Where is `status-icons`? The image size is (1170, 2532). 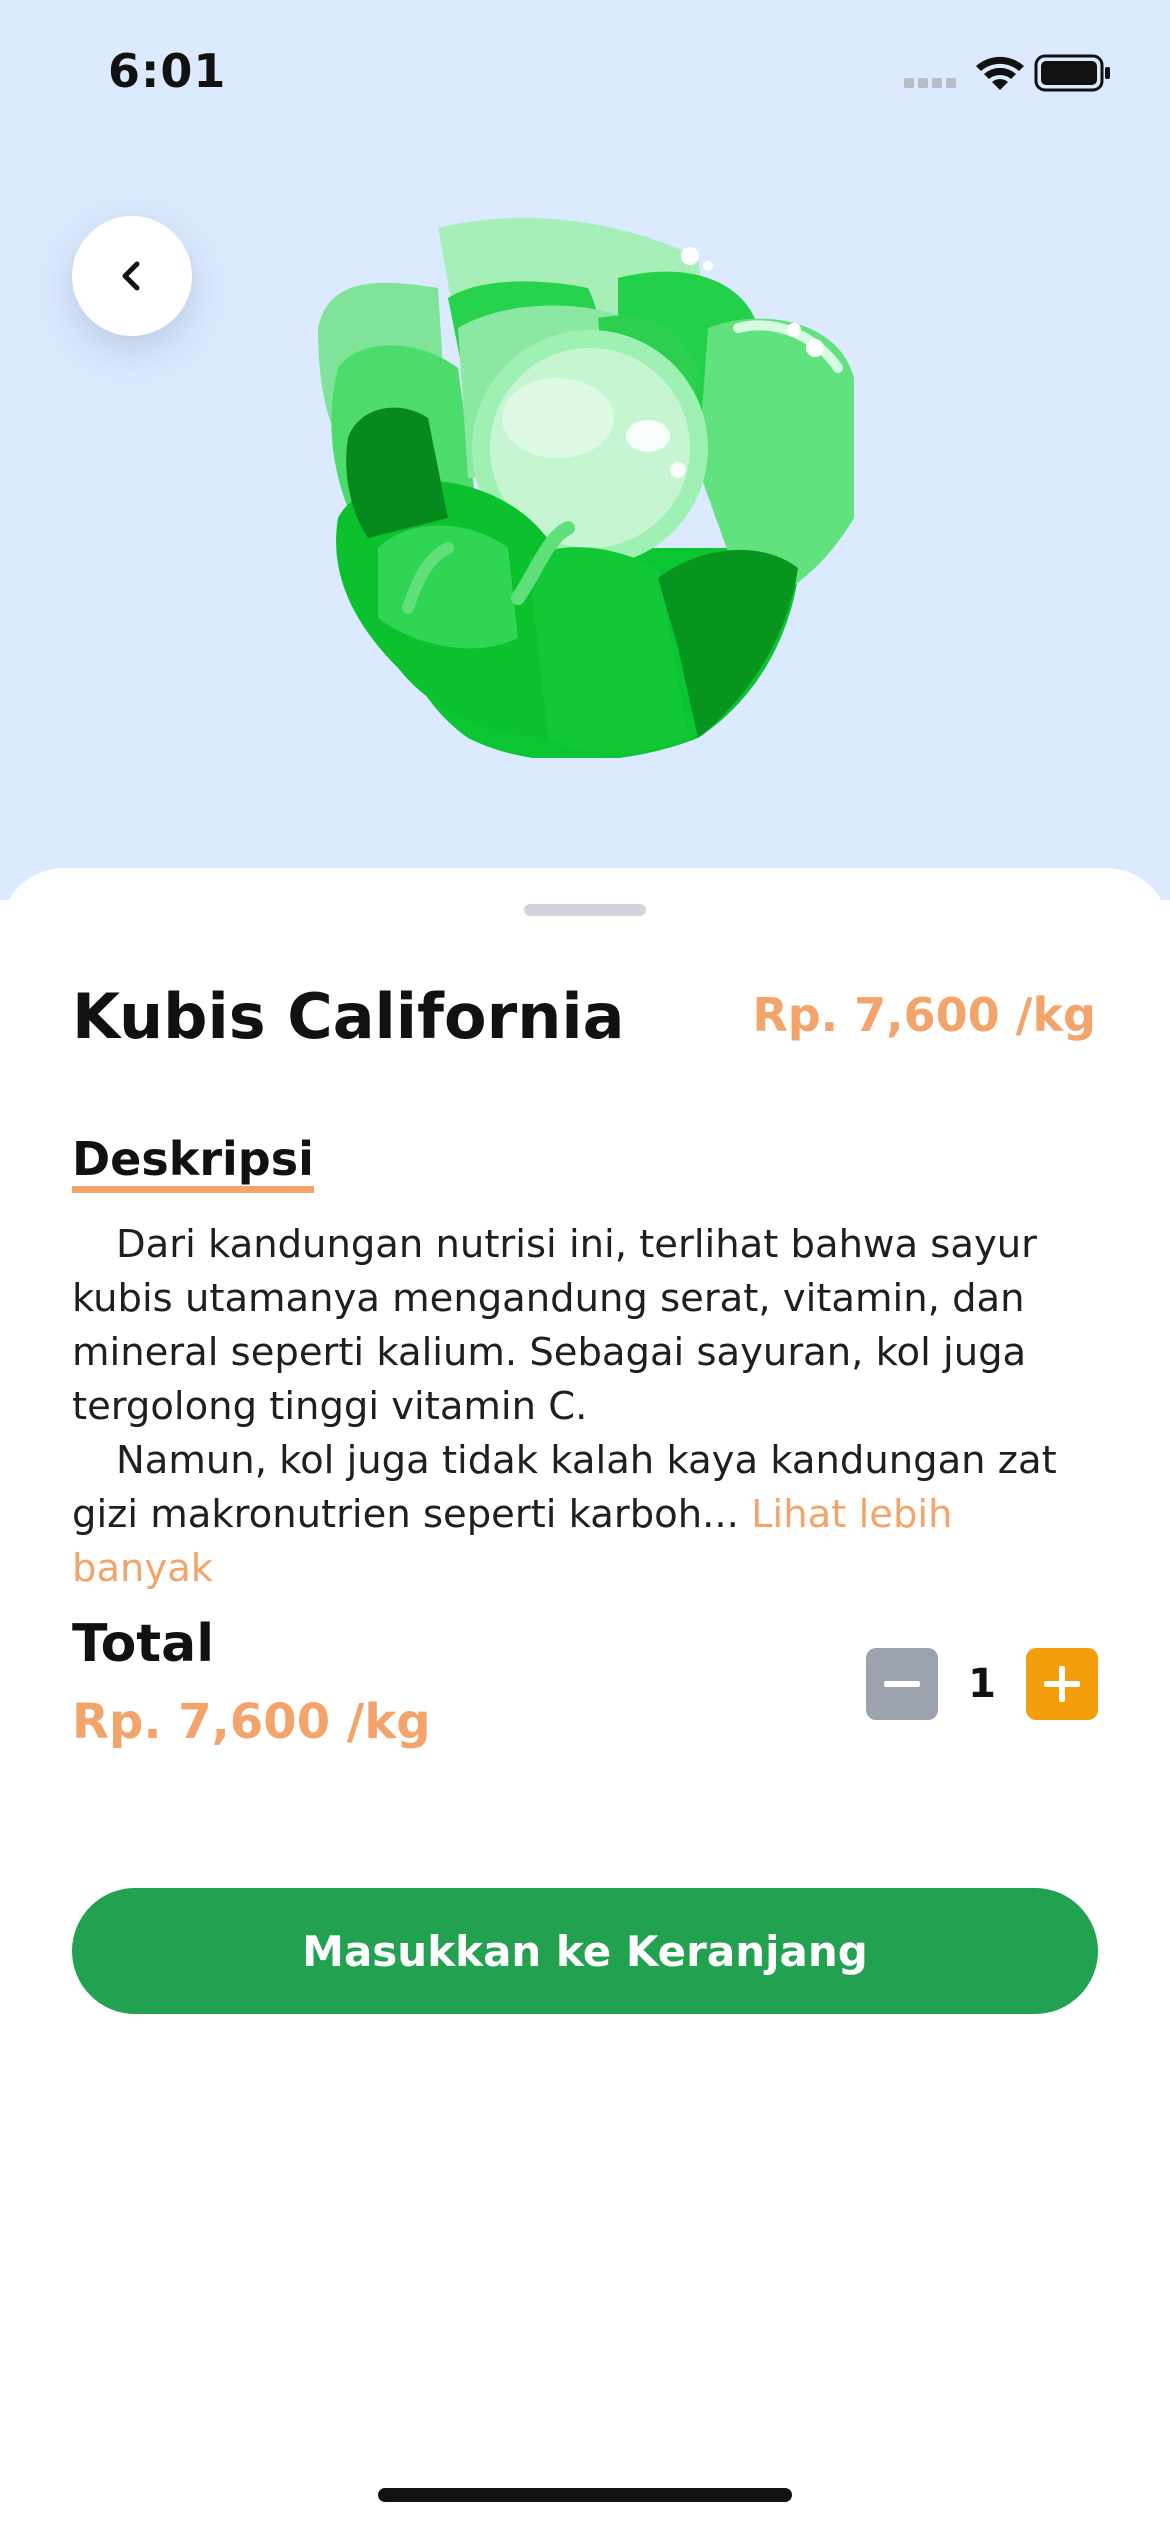
status-icons is located at coordinates (1009, 75).